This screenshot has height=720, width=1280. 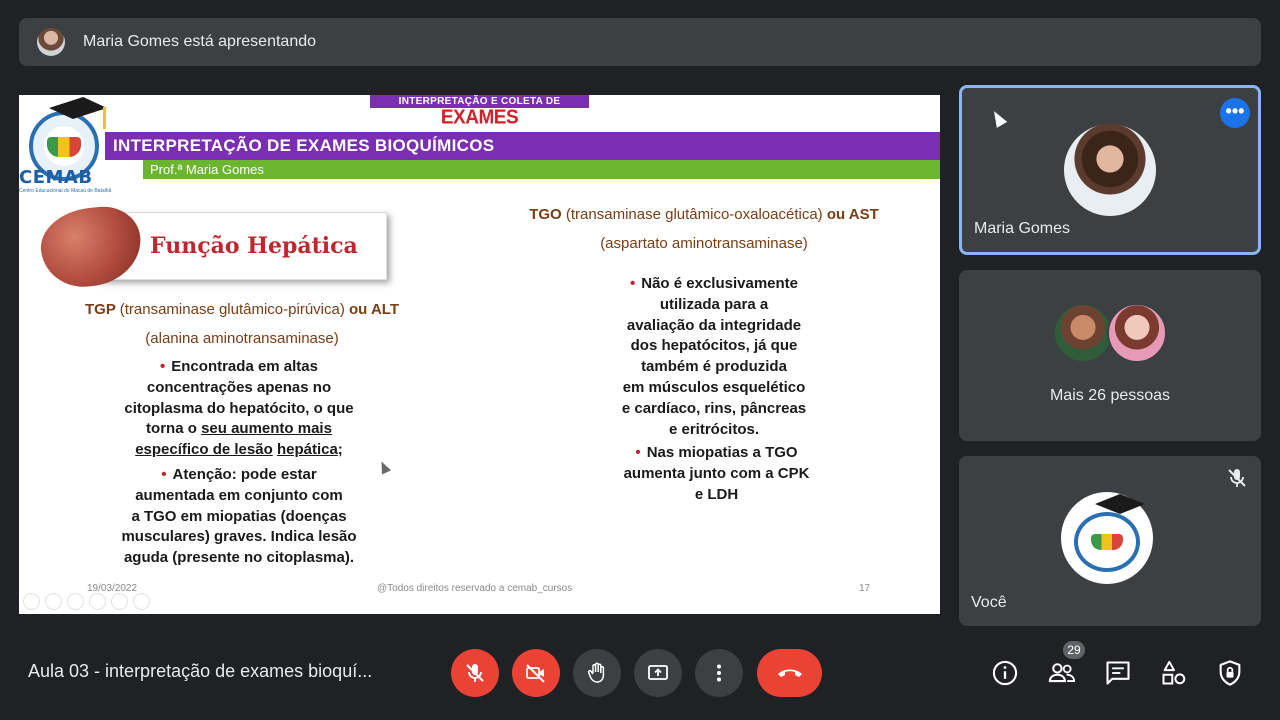 What do you see at coordinates (374, 309) in the screenshot?
I see `tgp-alt: ou ALT` at bounding box center [374, 309].